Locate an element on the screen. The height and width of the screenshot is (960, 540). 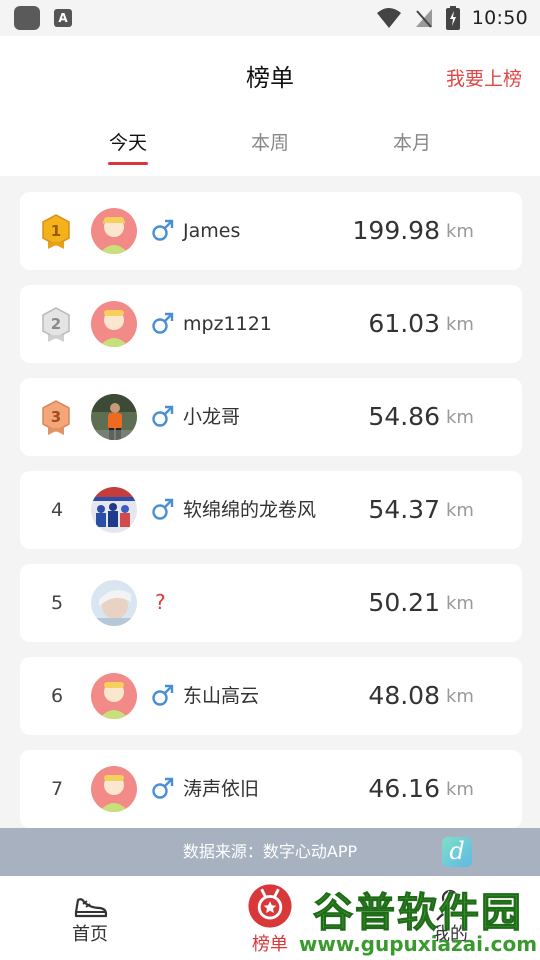
watermark: 谷普软件园 www.gupuxiazai.com is located at coordinates (418, 920).